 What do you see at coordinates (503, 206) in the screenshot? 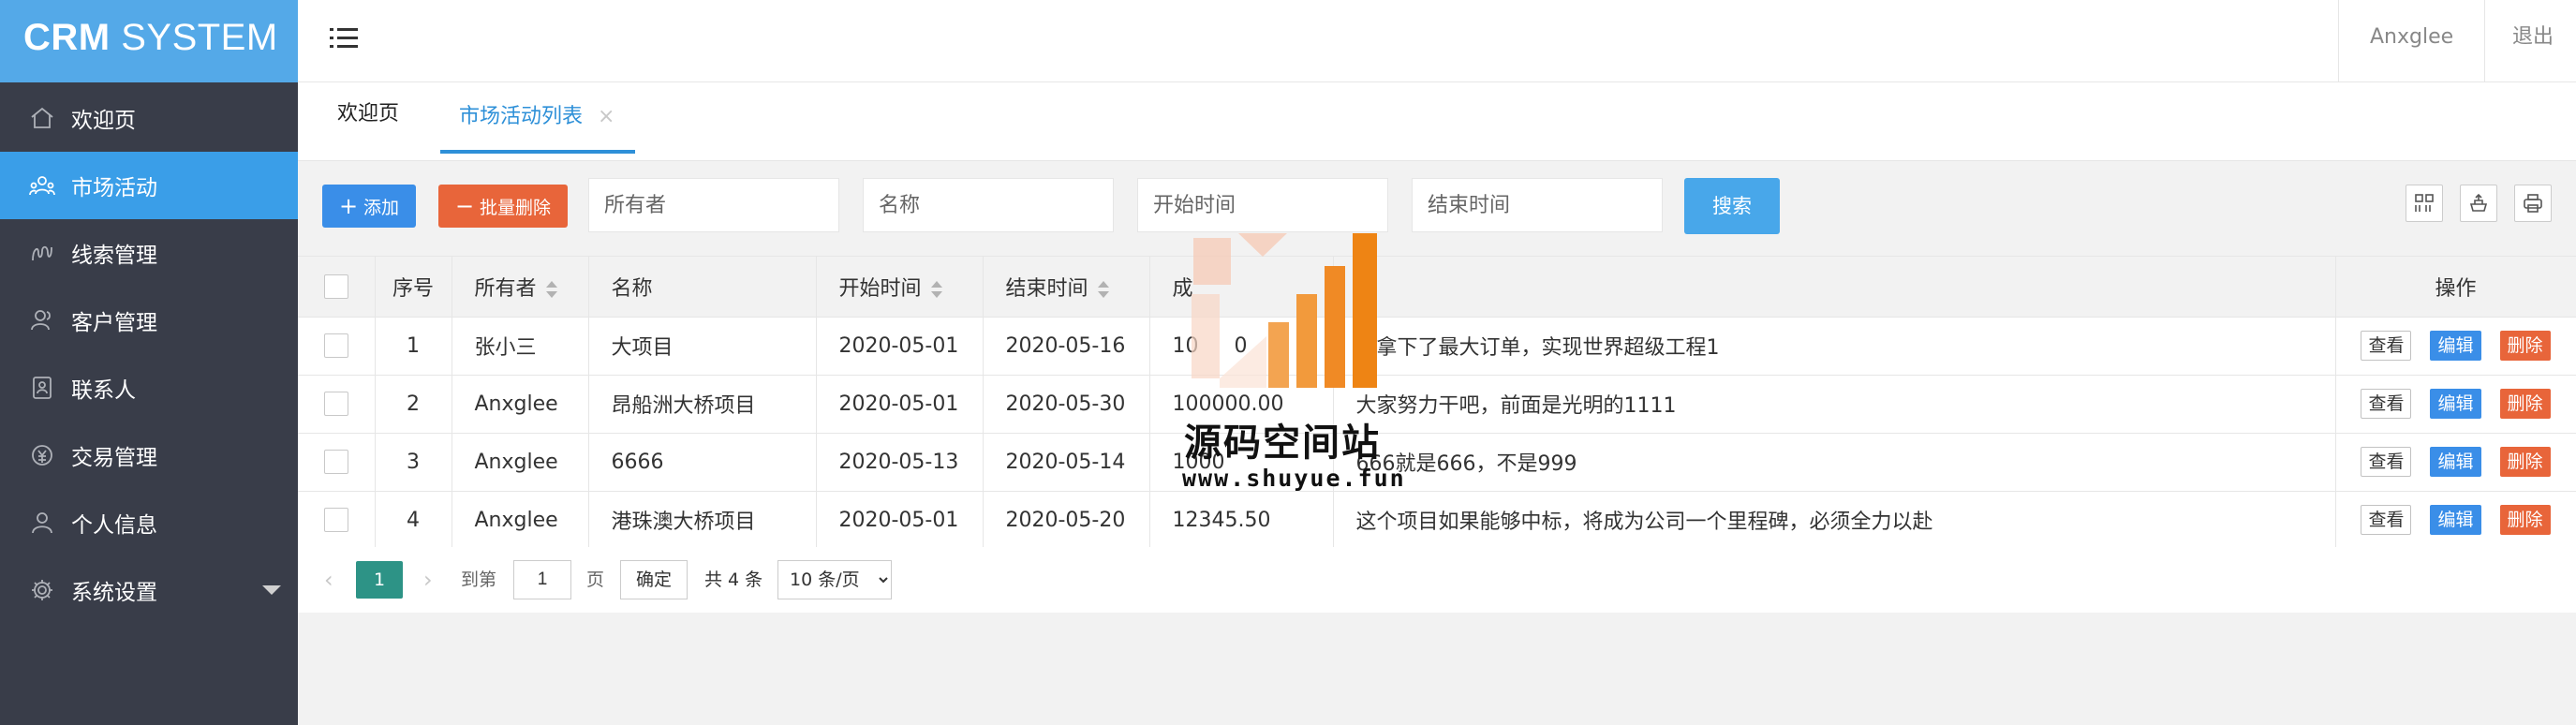
I see `batch-delete-button: − 批量删除` at bounding box center [503, 206].